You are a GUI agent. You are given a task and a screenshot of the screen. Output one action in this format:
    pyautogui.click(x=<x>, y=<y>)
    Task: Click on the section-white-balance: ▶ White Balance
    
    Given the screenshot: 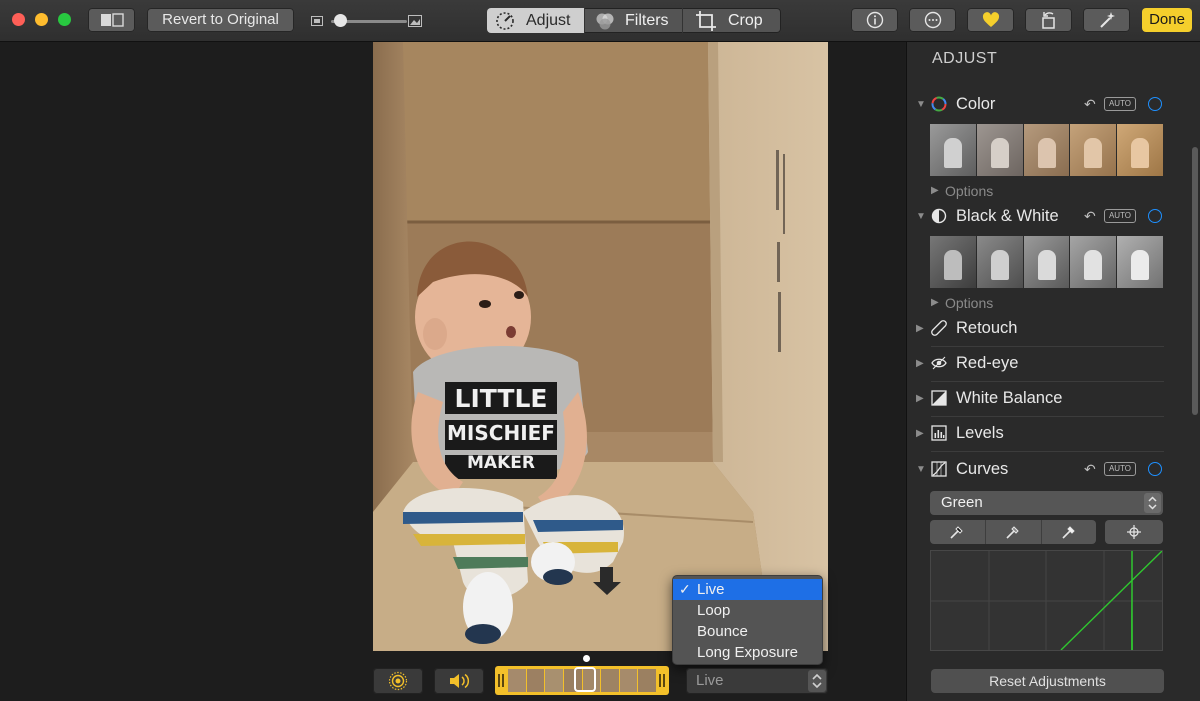 What is the action you would take?
    pyautogui.click(x=1053, y=398)
    